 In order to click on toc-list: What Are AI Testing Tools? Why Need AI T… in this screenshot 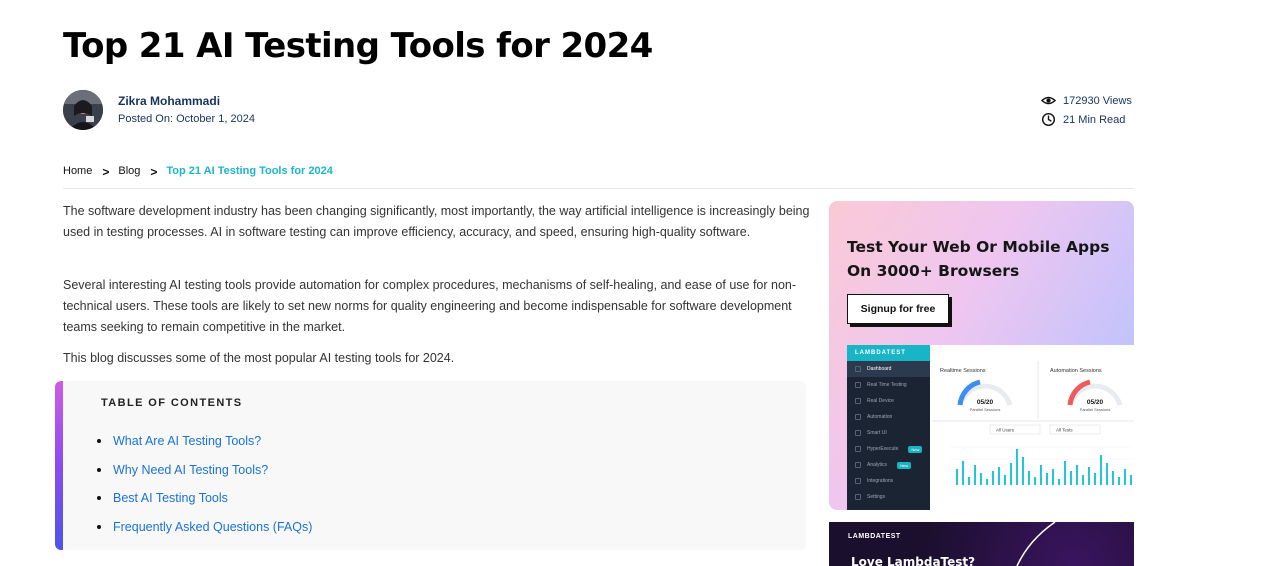, I will do `click(204, 484)`.